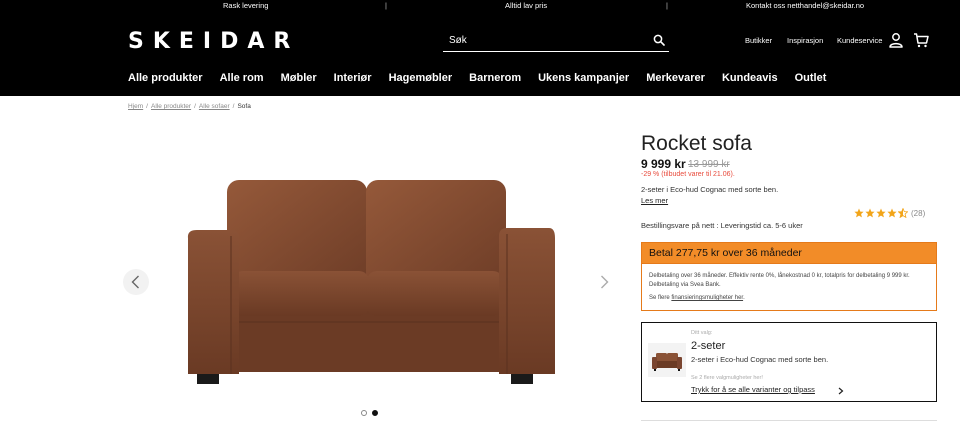  What do you see at coordinates (654, 200) in the screenshot?
I see `read-more-link: Les mer` at bounding box center [654, 200].